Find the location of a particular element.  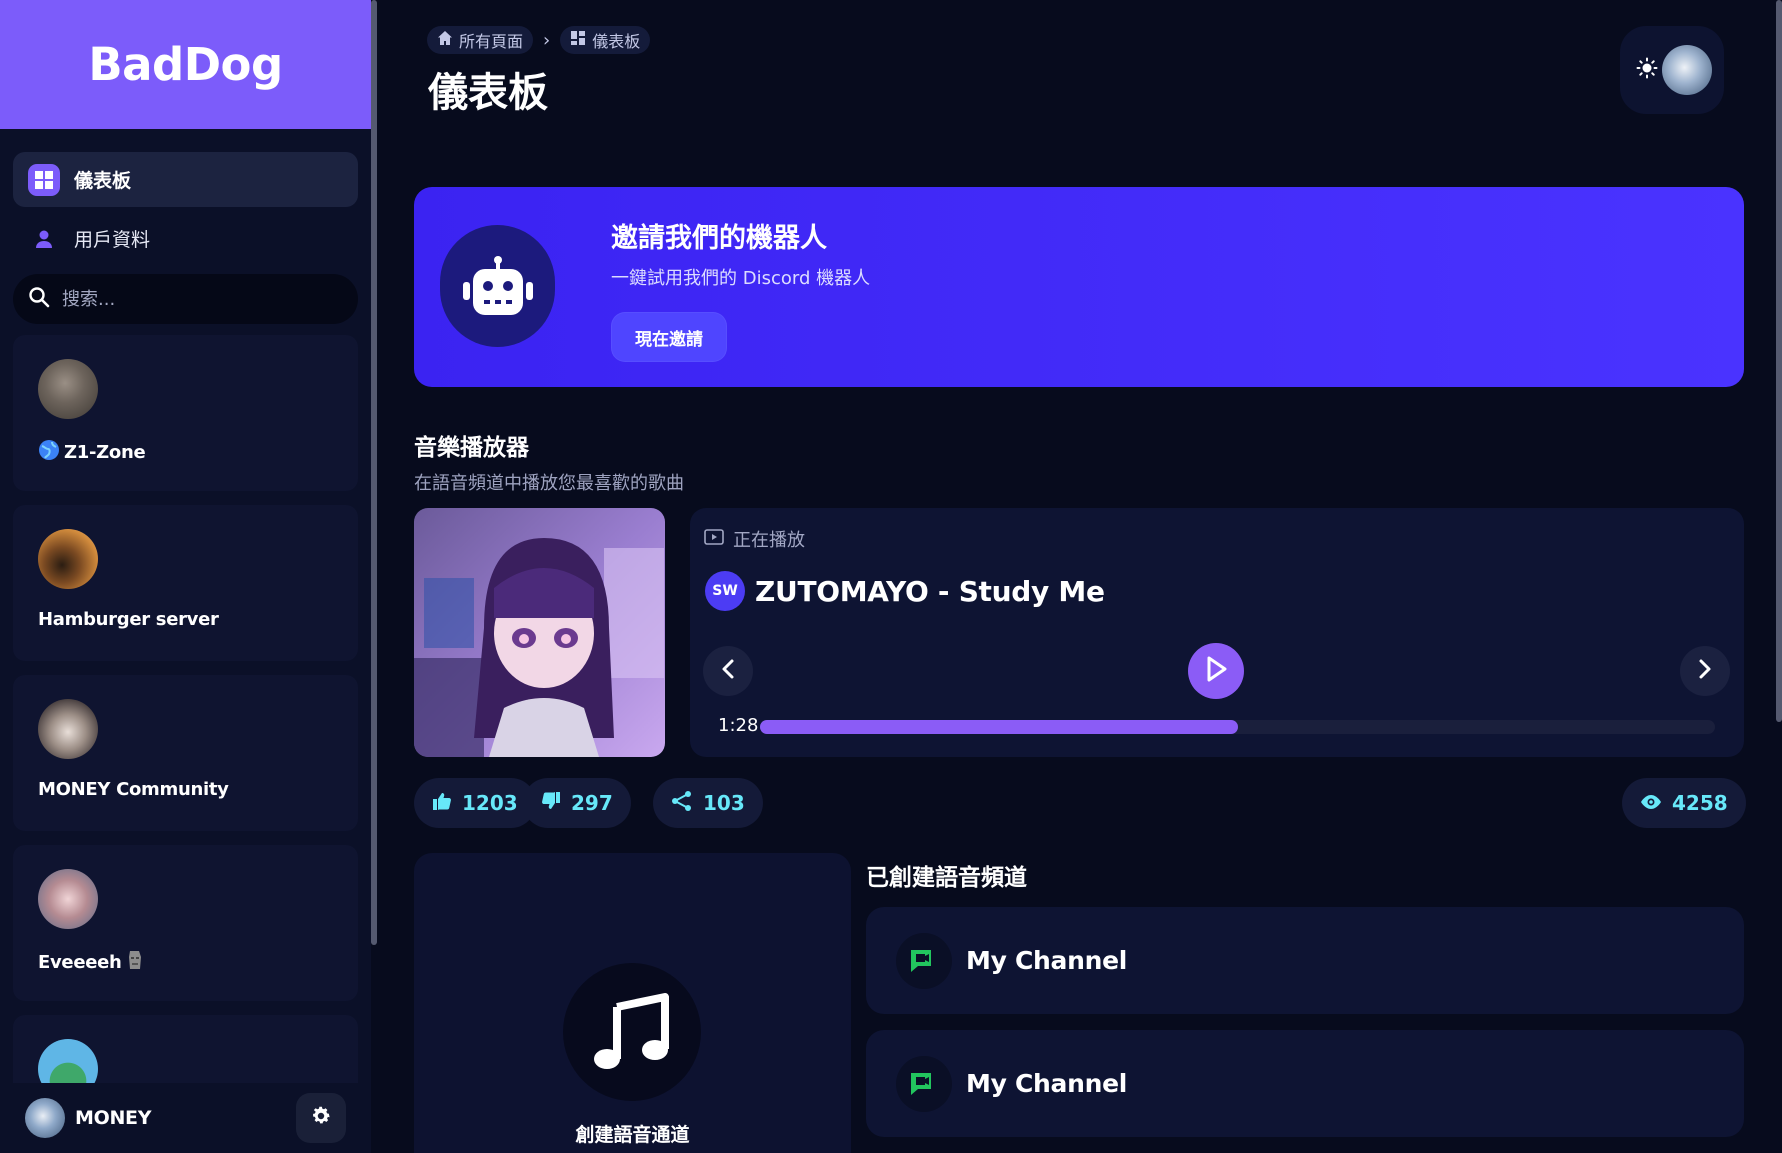

now-playing-text: 正在播放 is located at coordinates (769, 540).